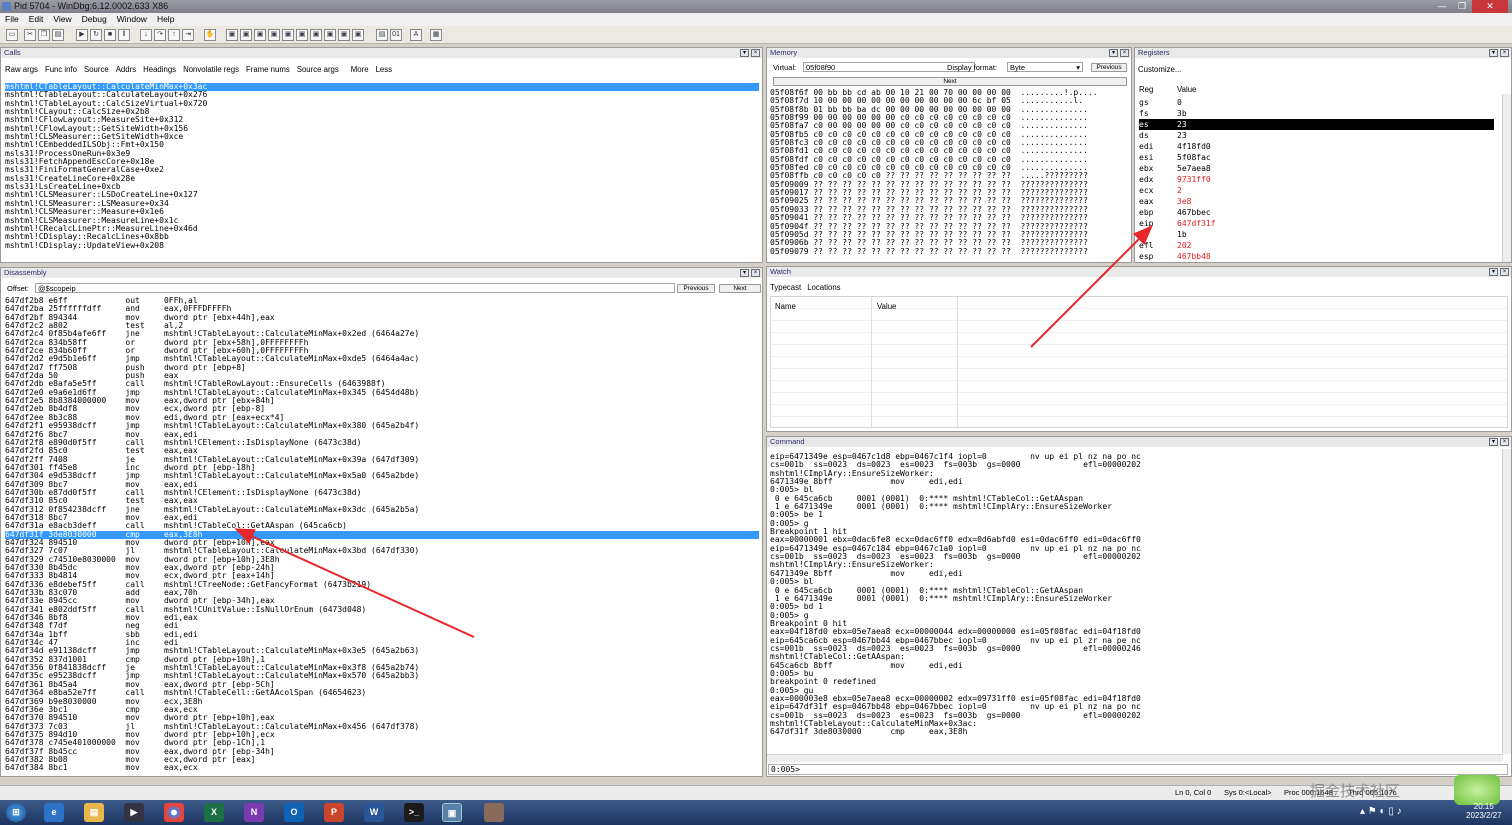 This screenshot has width=1512, height=825. What do you see at coordinates (165, 19) in the screenshot?
I see `menu-help: Help` at bounding box center [165, 19].